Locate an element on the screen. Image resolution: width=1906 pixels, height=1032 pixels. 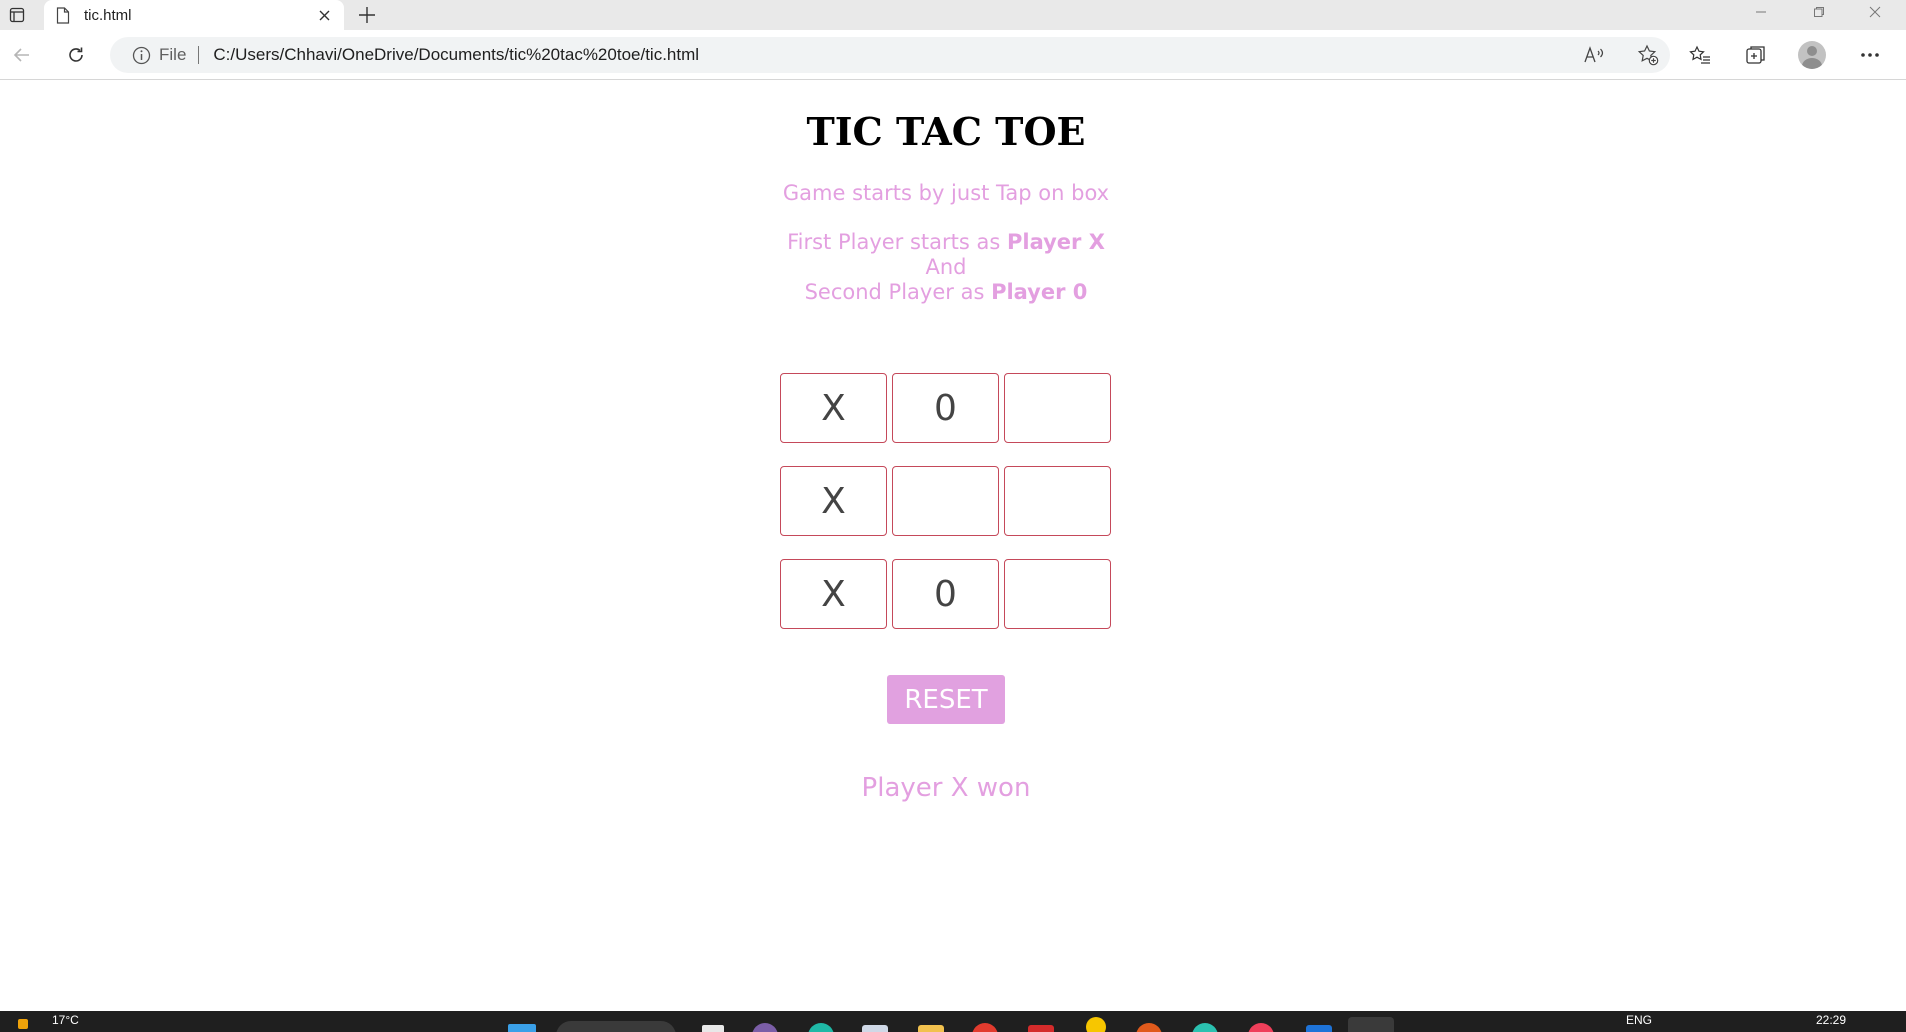
back-arrow-icon is located at coordinates (21, 55).